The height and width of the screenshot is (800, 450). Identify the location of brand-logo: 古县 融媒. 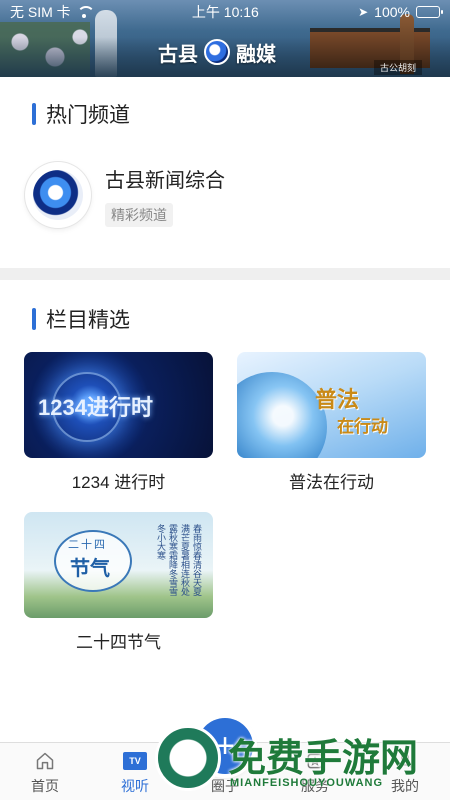
(217, 52).